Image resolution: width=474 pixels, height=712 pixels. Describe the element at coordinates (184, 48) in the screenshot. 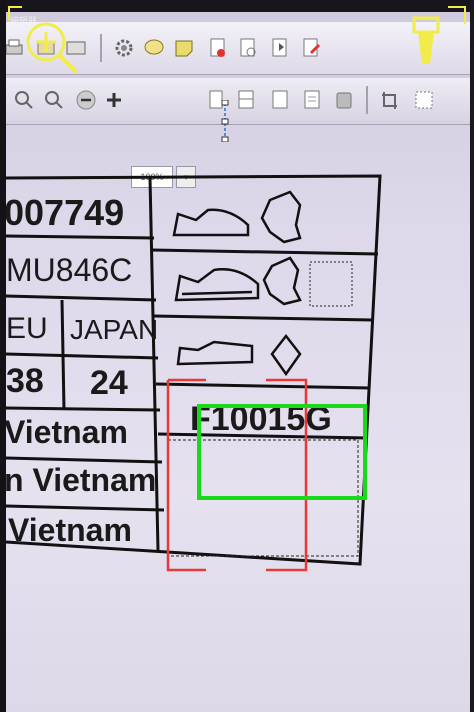

I see `note-icon` at that location.